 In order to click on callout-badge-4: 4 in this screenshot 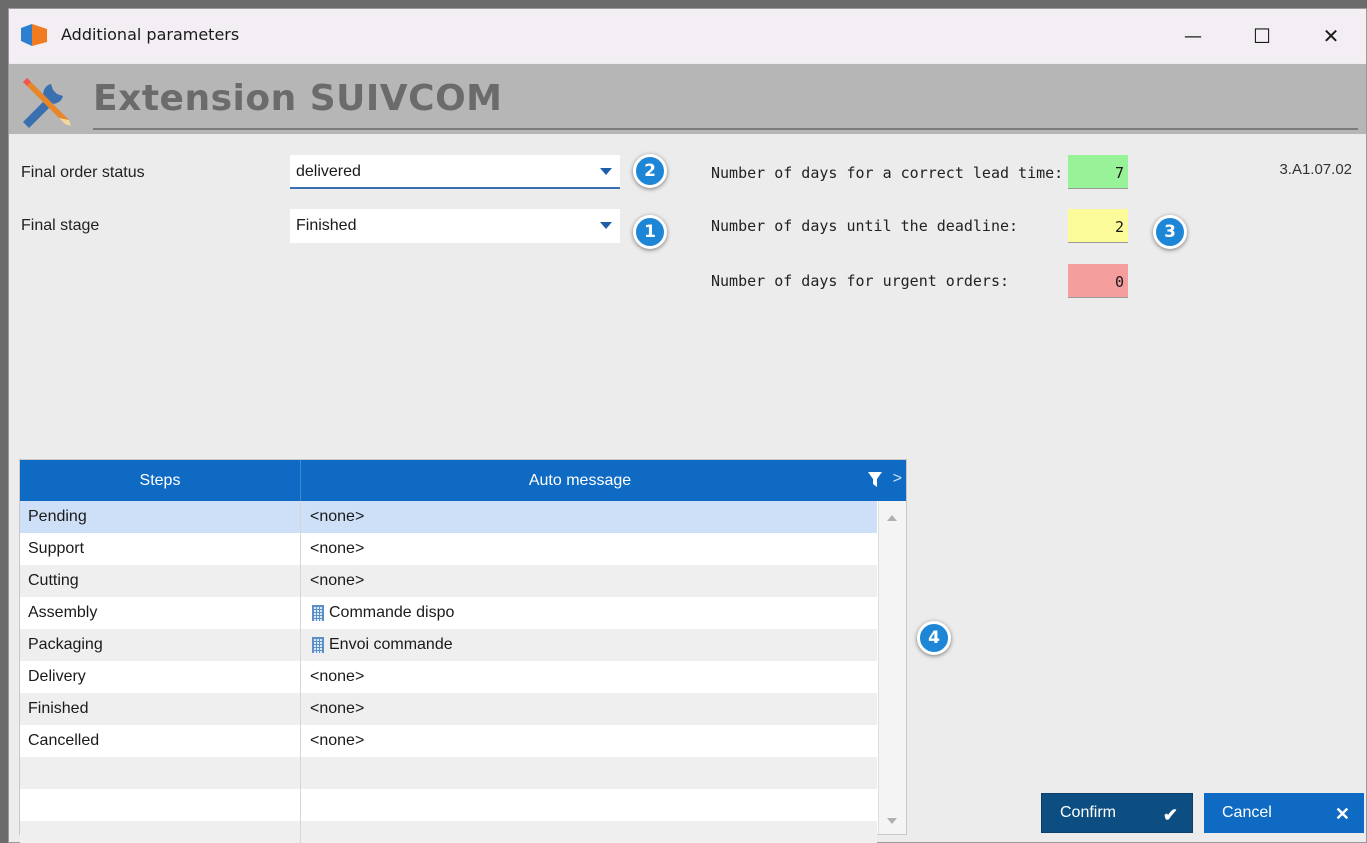, I will do `click(934, 638)`.